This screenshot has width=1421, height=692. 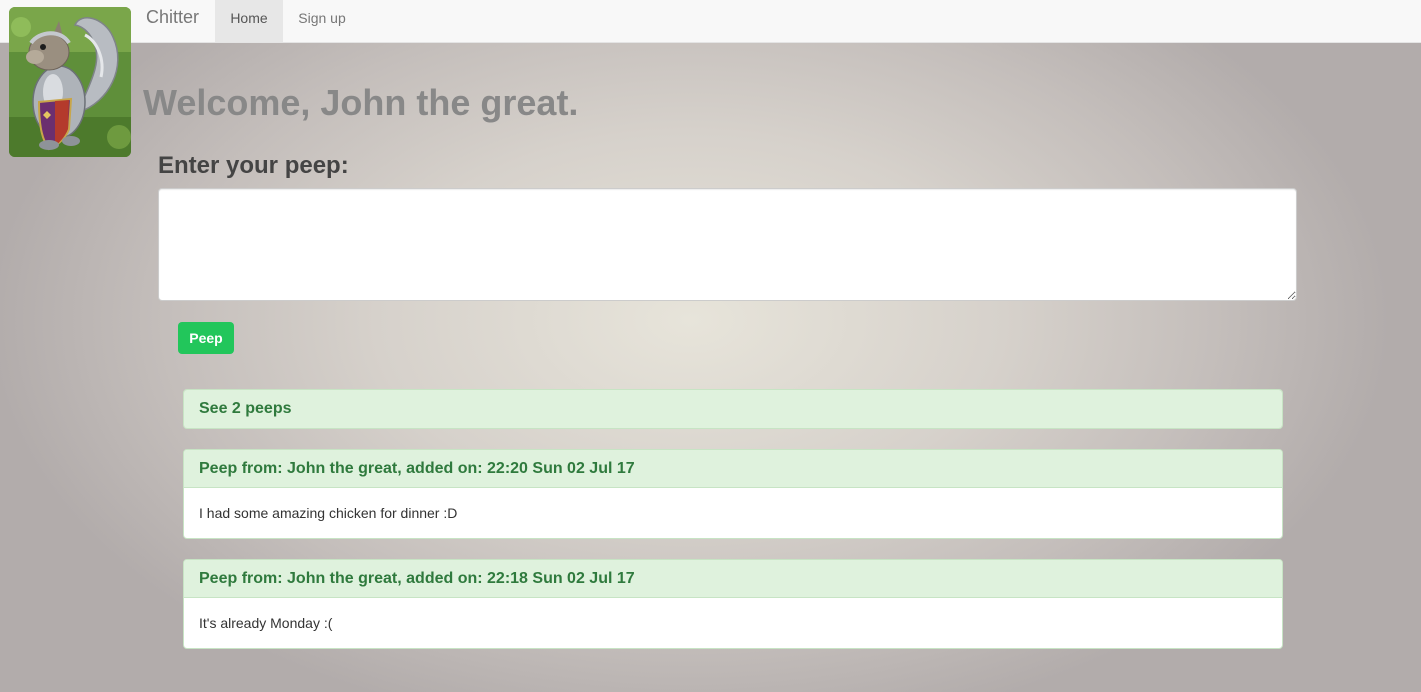 I want to click on peeps-count-panel: See 2 peeps, so click(x=733, y=409).